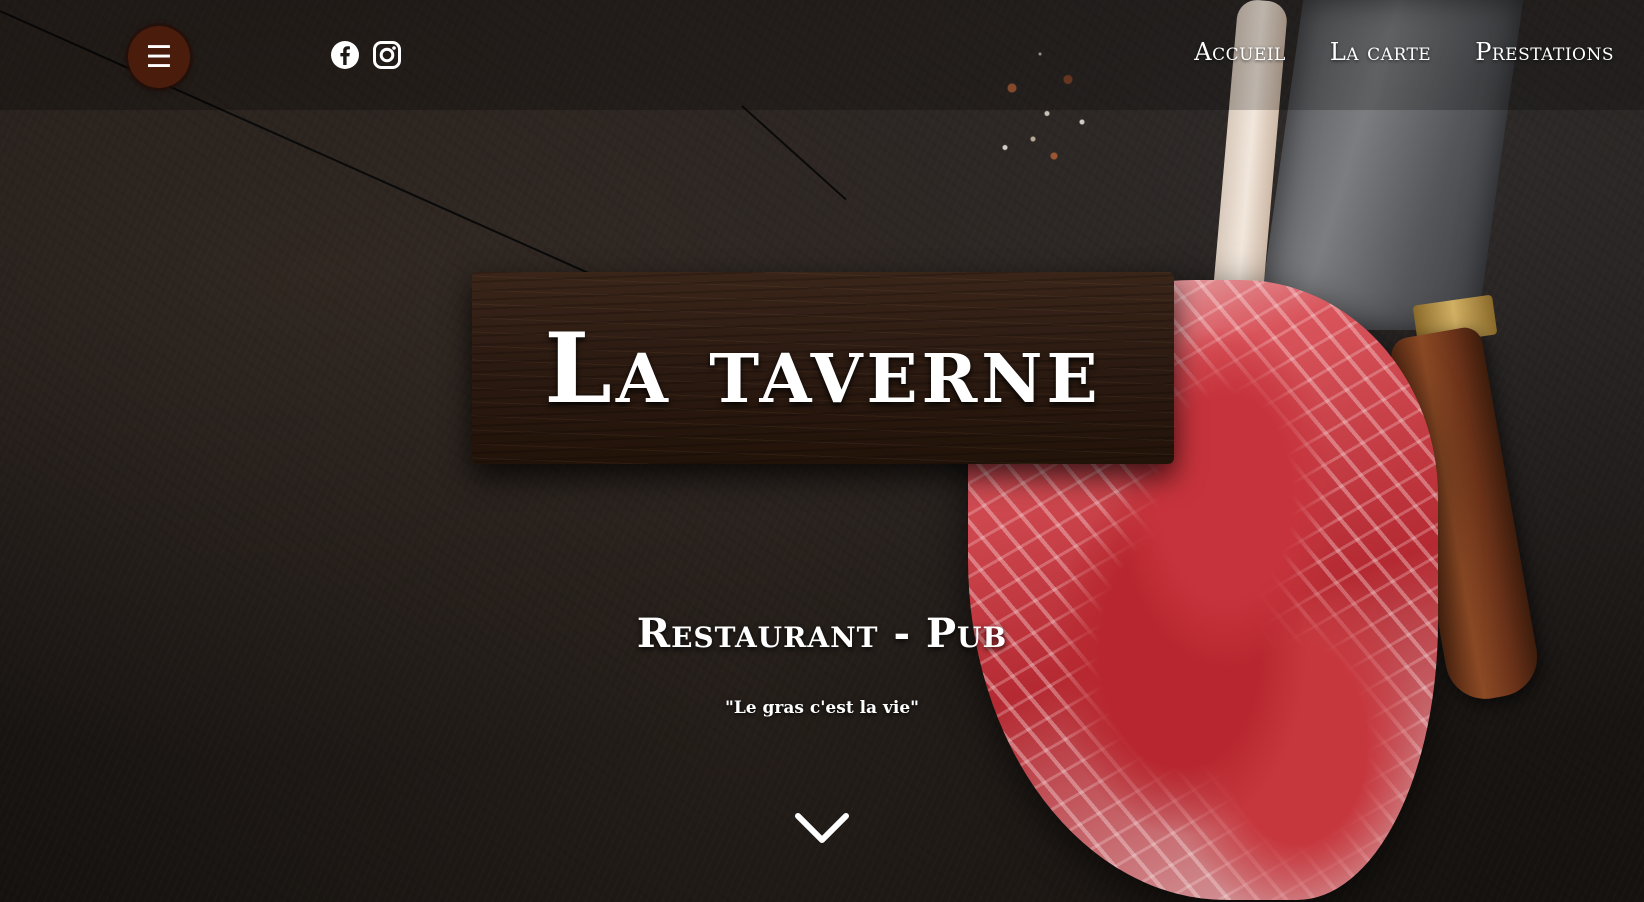 This screenshot has width=1644, height=902. I want to click on facebook-icon, so click(345, 55).